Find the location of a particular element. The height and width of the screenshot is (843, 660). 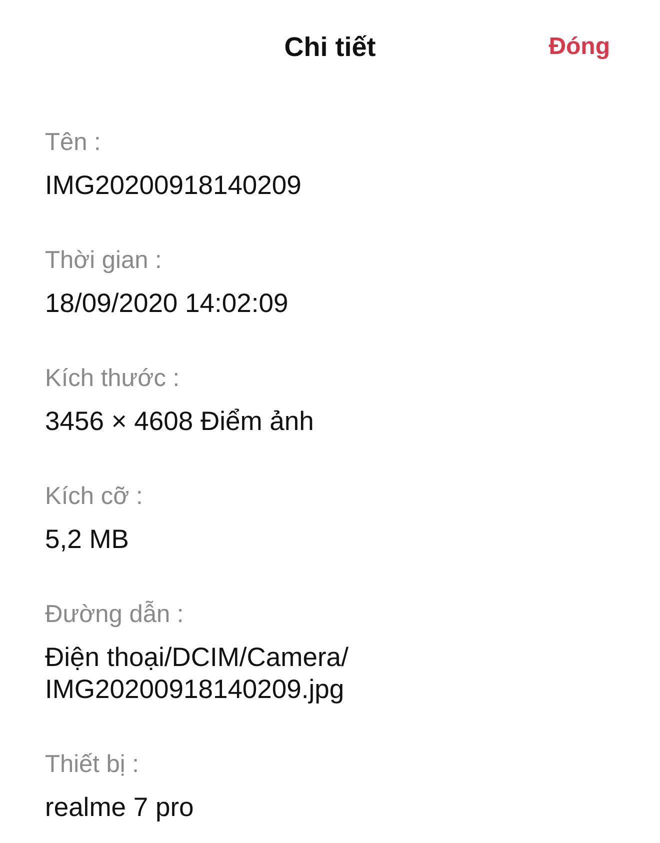

field-label: Kích cỡ : is located at coordinates (94, 497).